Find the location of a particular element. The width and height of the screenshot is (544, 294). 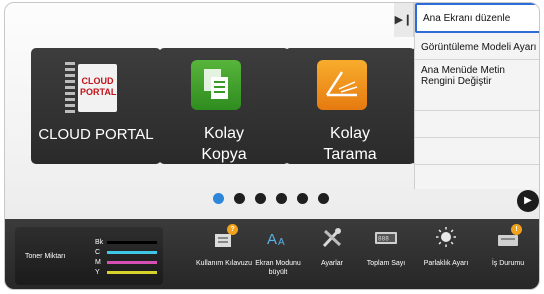

svg-text: 888 is located at coordinates (383, 239).